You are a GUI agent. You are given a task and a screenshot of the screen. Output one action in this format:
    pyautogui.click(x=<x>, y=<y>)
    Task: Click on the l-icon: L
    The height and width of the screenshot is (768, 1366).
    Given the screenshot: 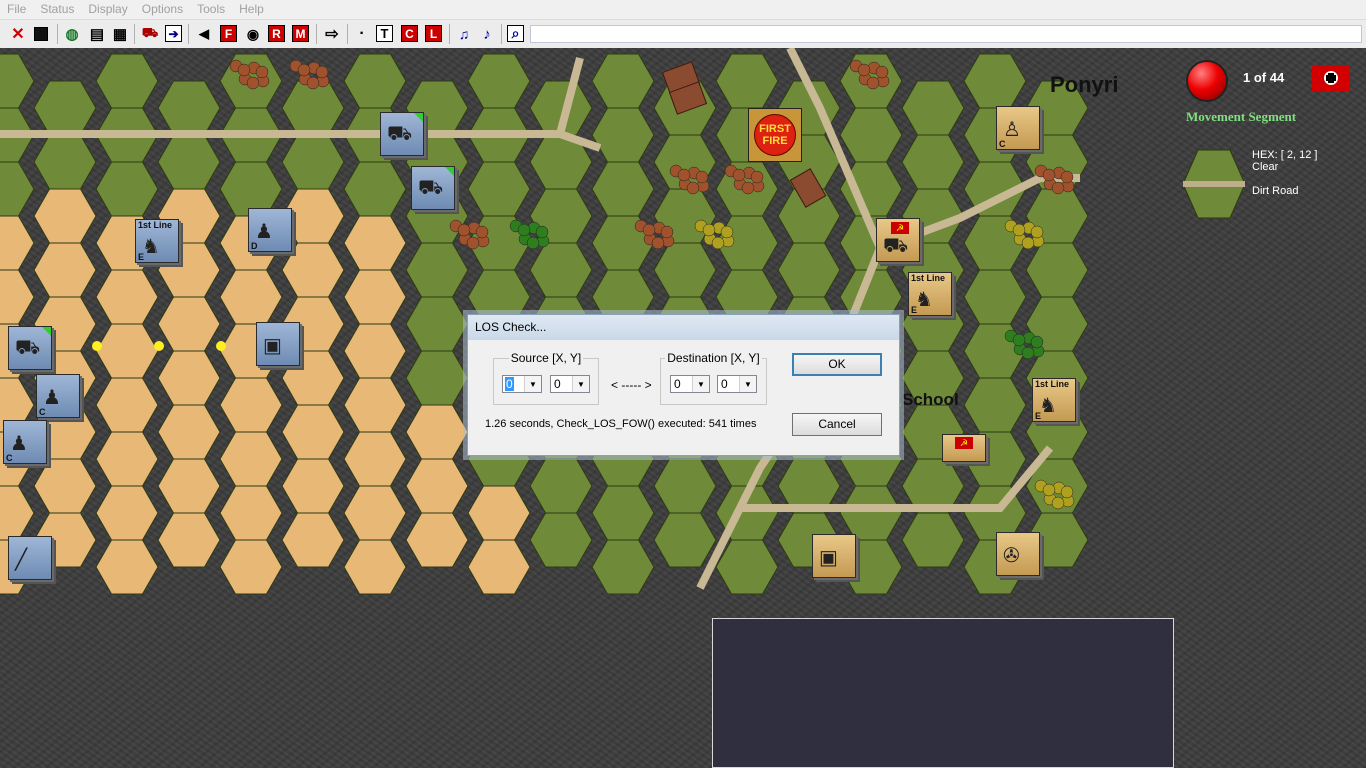 What is the action you would take?
    pyautogui.click(x=433, y=33)
    